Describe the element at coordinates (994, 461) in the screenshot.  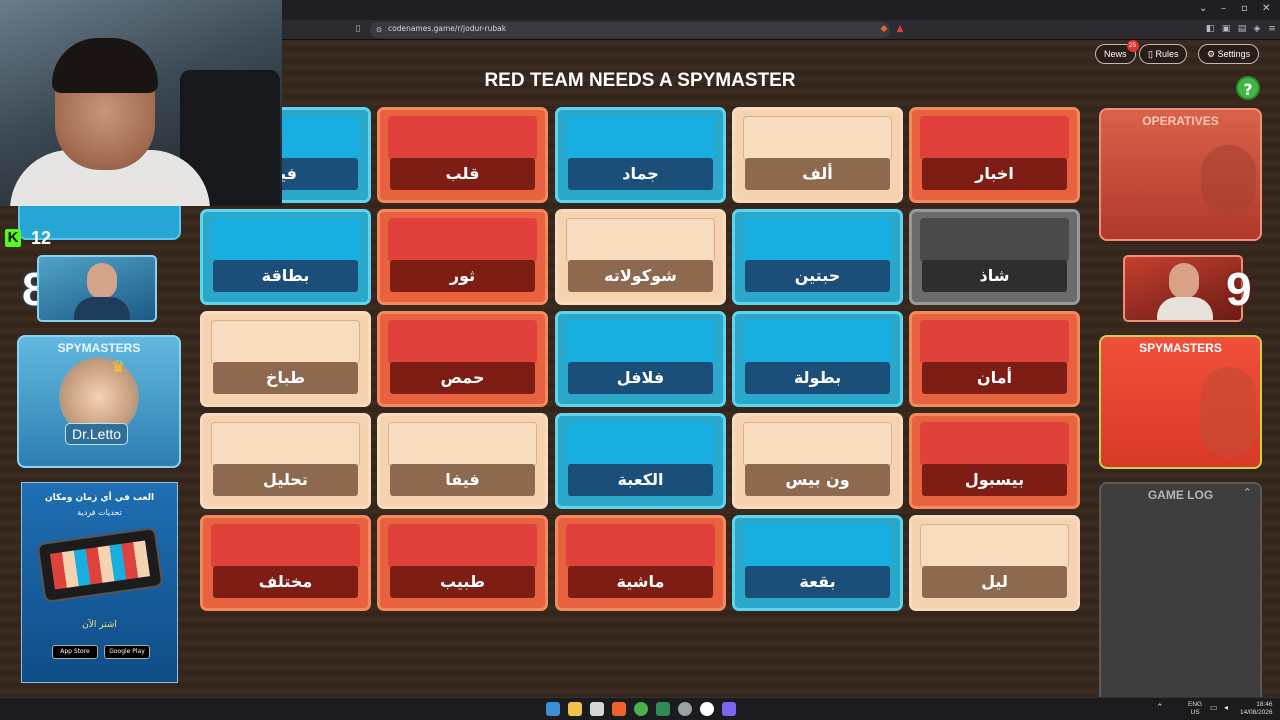
I see `word-card: بيسبول` at that location.